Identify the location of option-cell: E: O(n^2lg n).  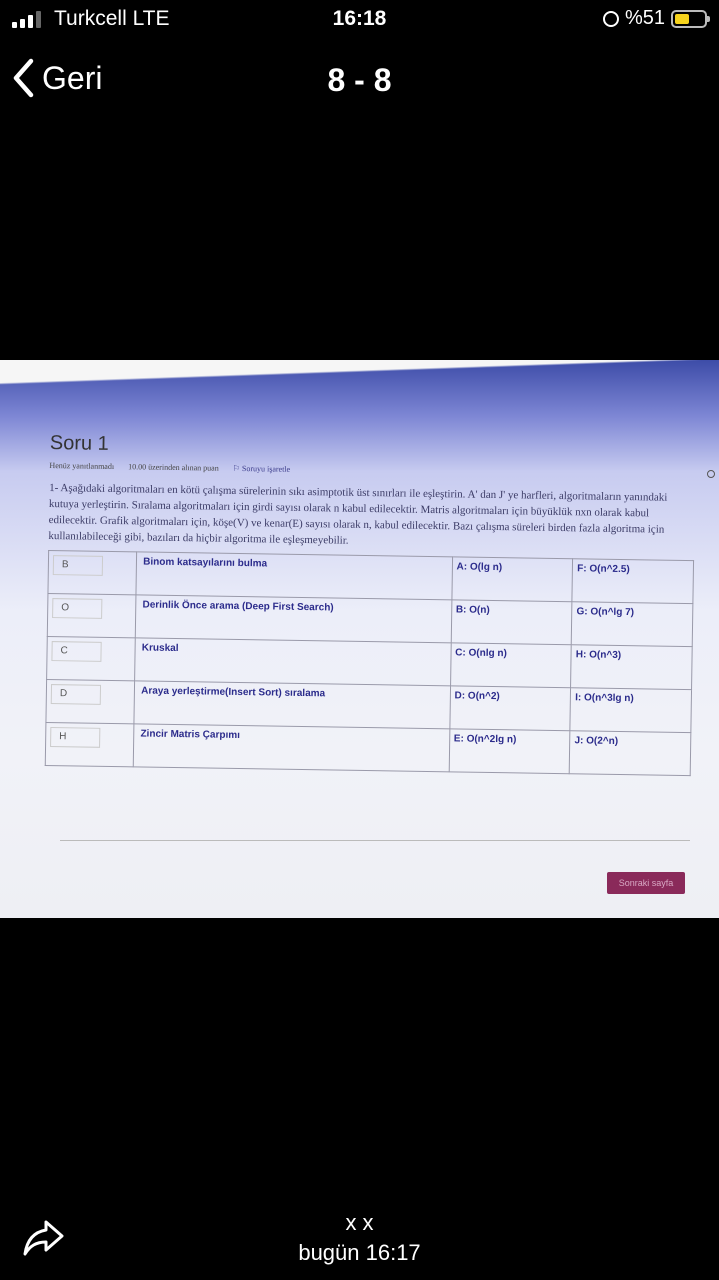
(509, 751).